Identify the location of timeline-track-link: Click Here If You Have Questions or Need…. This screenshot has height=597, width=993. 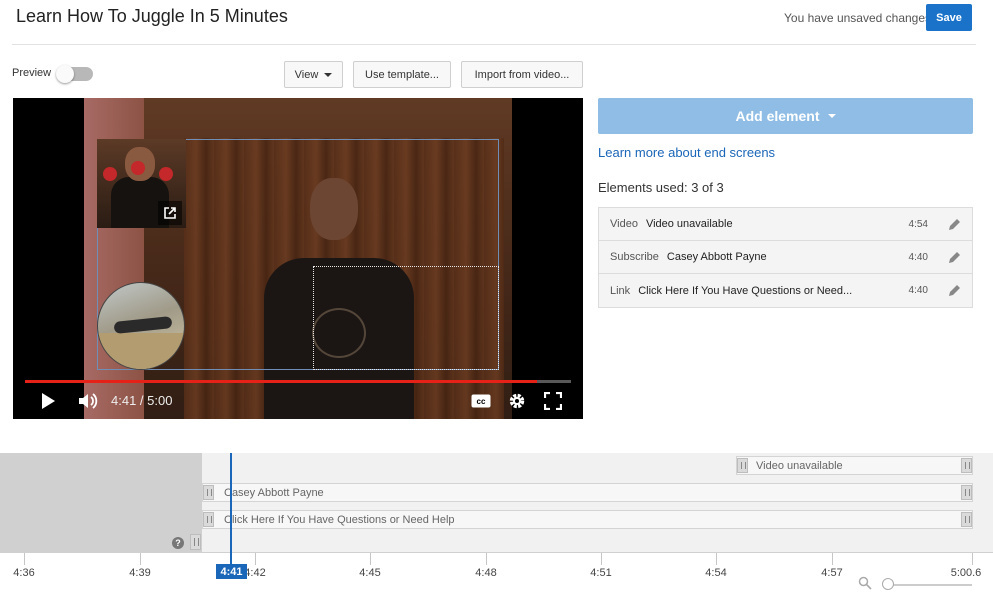
(587, 519).